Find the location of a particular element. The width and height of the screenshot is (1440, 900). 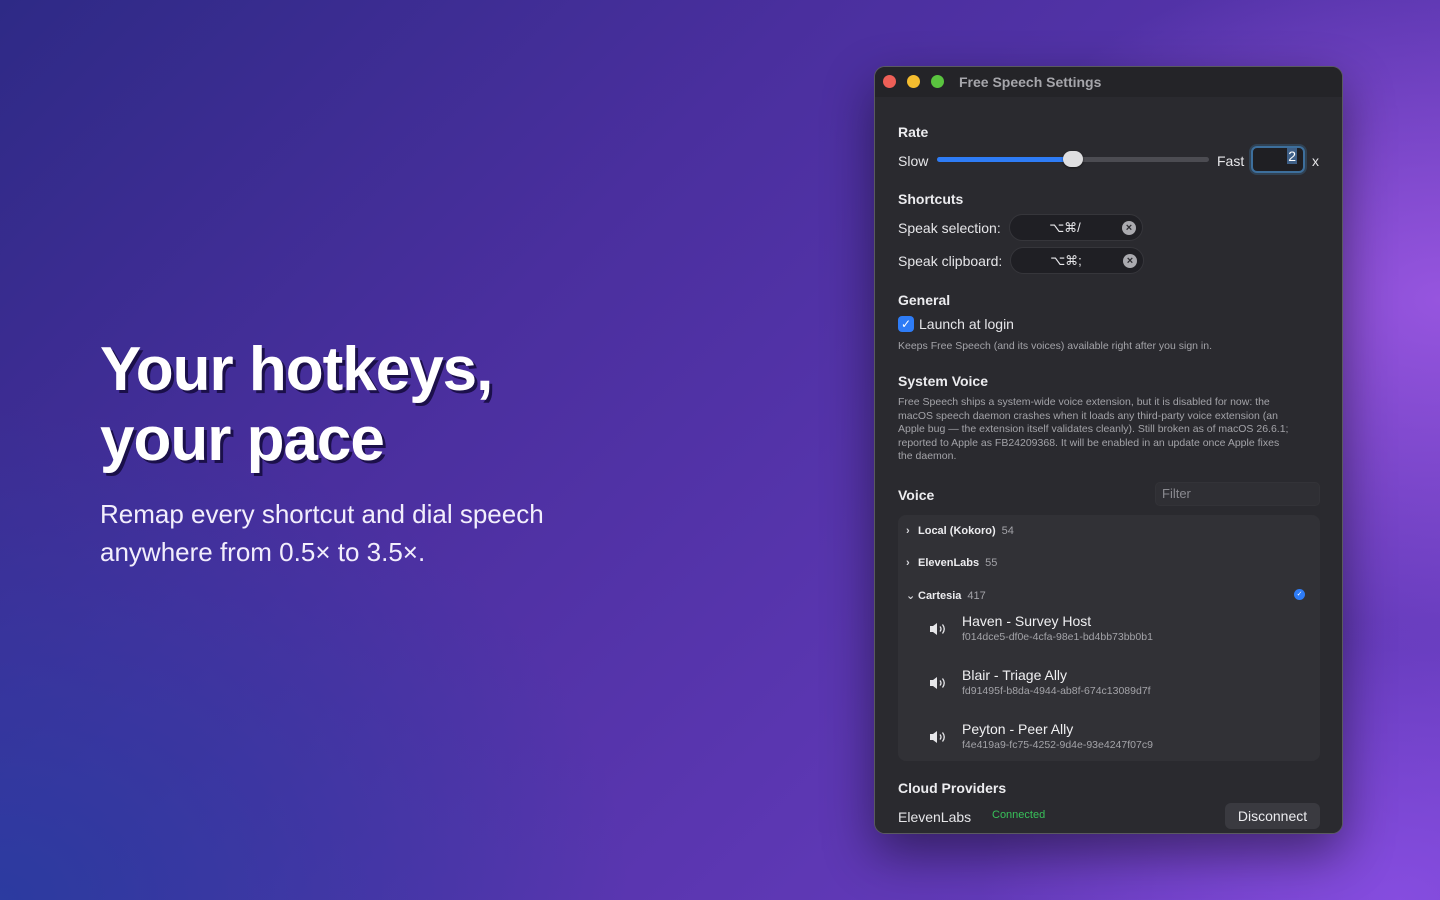

voice-group-local: › Local (Kokoro) 54 is located at coordinates (960, 531).